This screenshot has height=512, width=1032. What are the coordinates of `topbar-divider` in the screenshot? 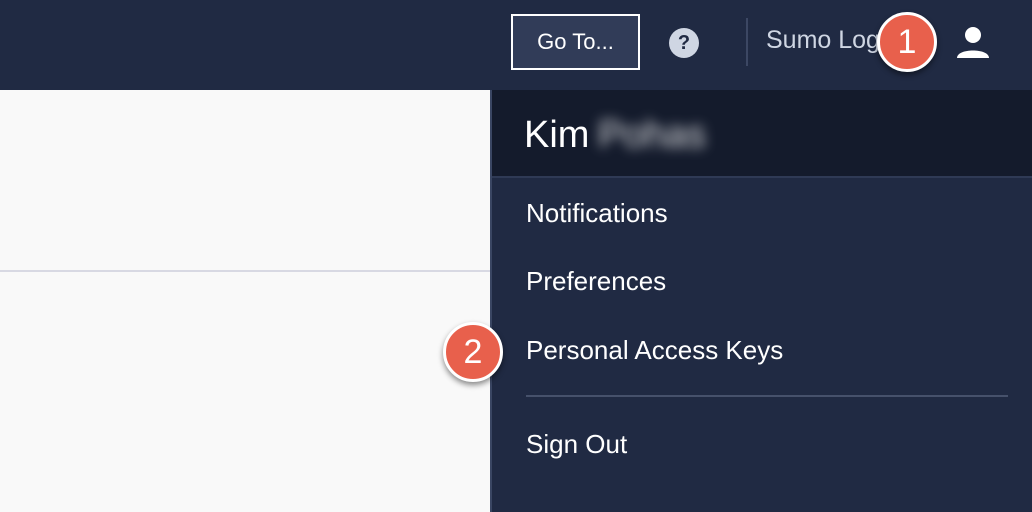 It's located at (747, 42).